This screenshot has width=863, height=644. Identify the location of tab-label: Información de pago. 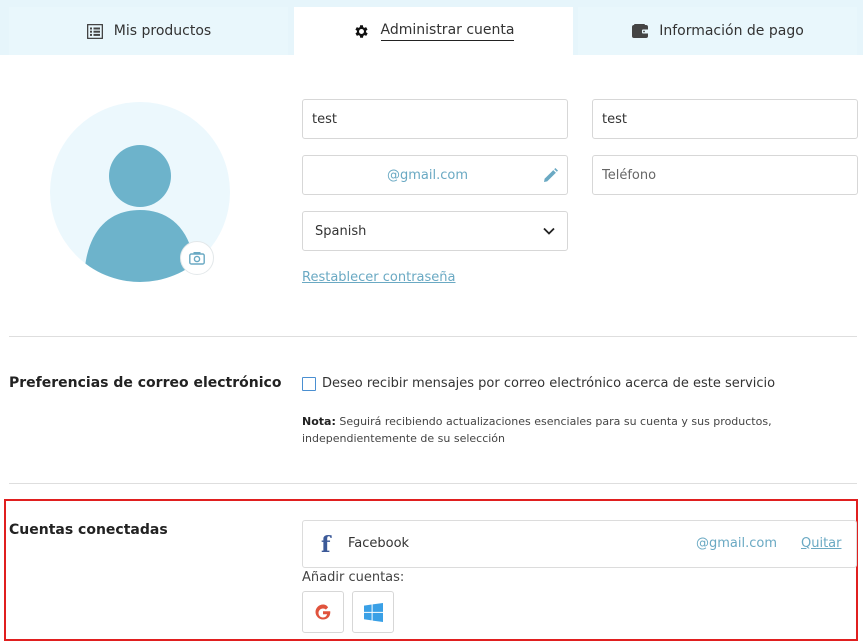
(731, 31).